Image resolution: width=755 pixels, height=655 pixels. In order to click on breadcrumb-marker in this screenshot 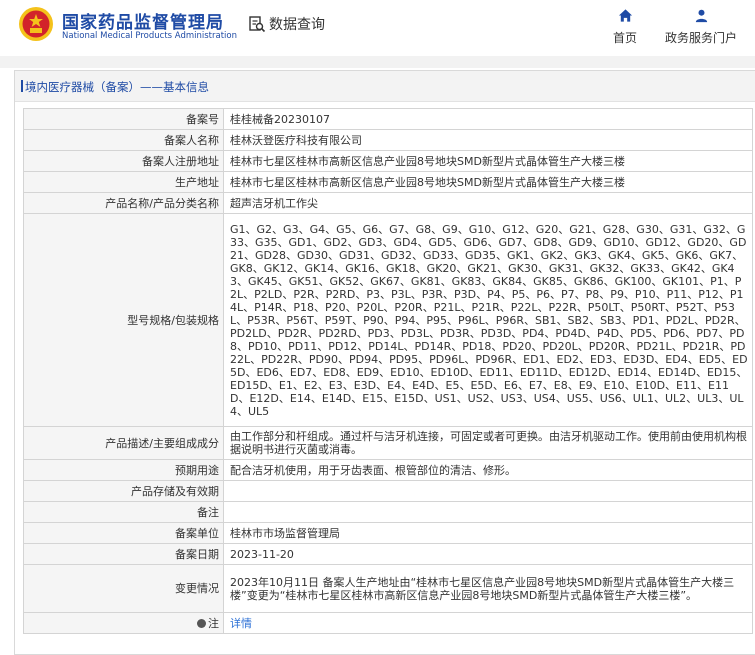, I will do `click(22, 86)`.